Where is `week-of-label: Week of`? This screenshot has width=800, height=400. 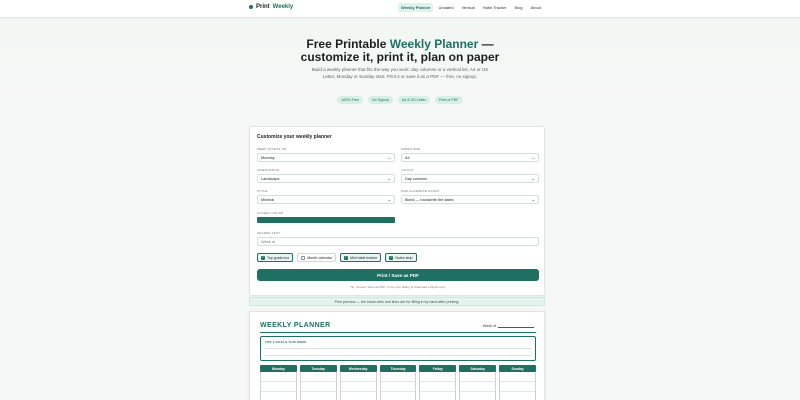
week-of-label: Week of is located at coordinates (489, 326).